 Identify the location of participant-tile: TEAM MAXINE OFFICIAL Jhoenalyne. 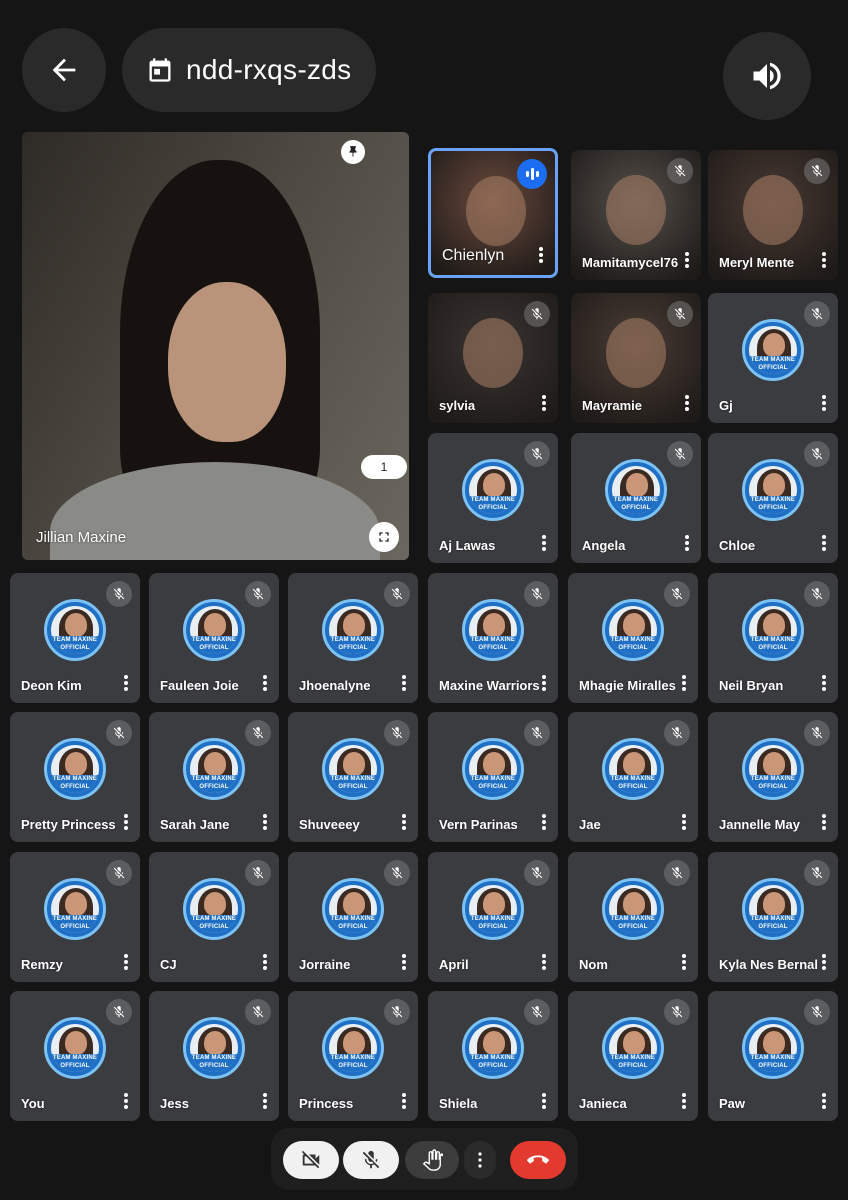
(353, 638).